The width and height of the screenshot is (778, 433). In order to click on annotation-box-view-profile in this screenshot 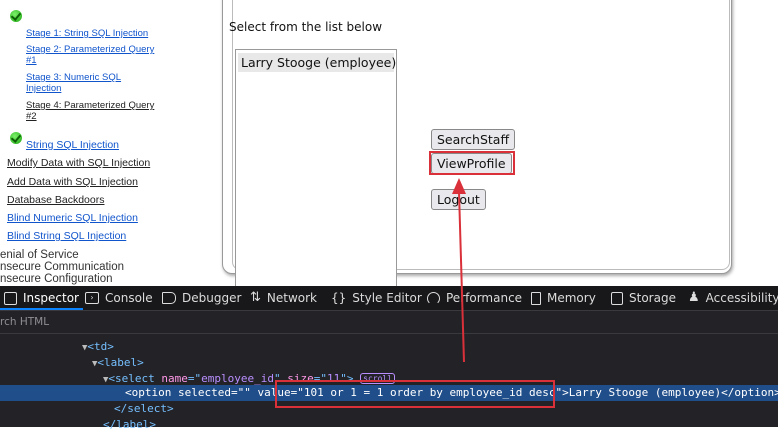, I will do `click(472, 163)`.